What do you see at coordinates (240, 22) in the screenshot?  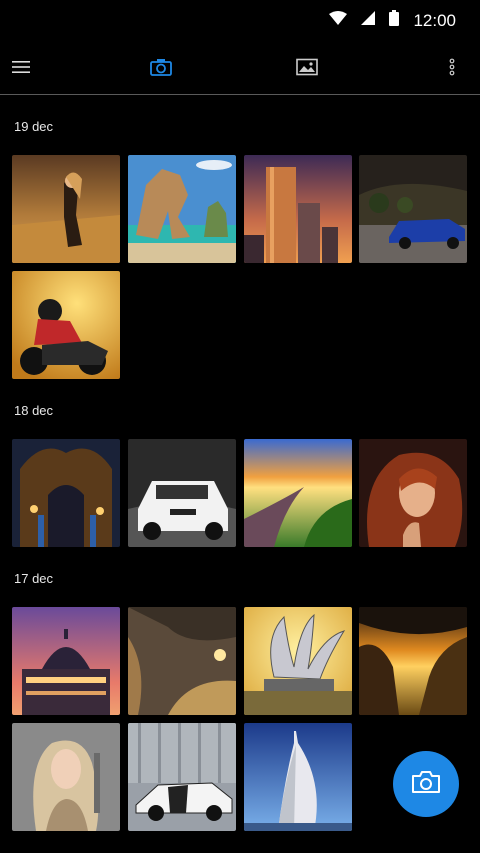 I see `status-bar: 12:00` at bounding box center [240, 22].